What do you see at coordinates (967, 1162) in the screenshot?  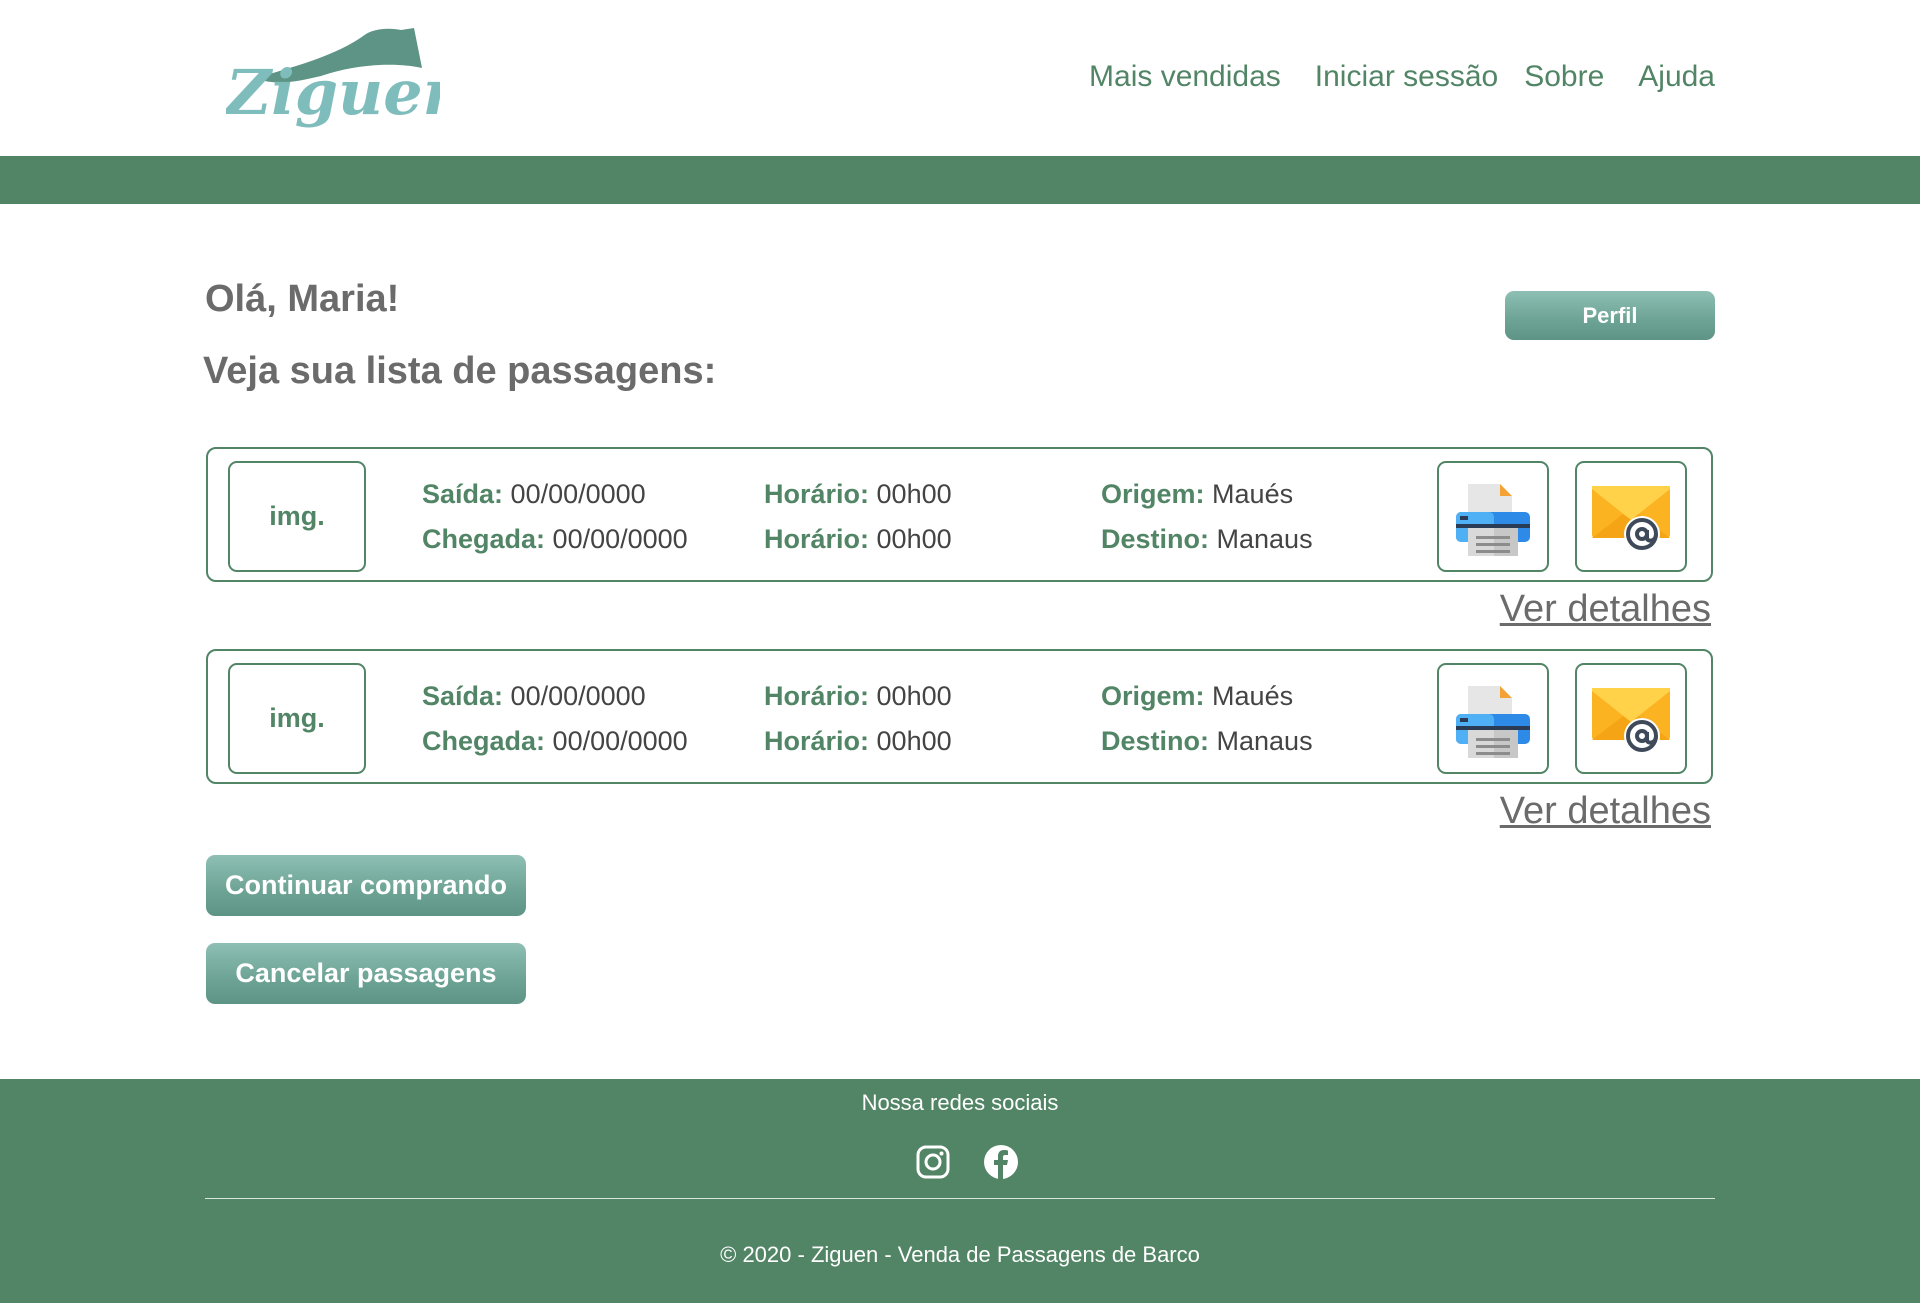 I see `social-links` at bounding box center [967, 1162].